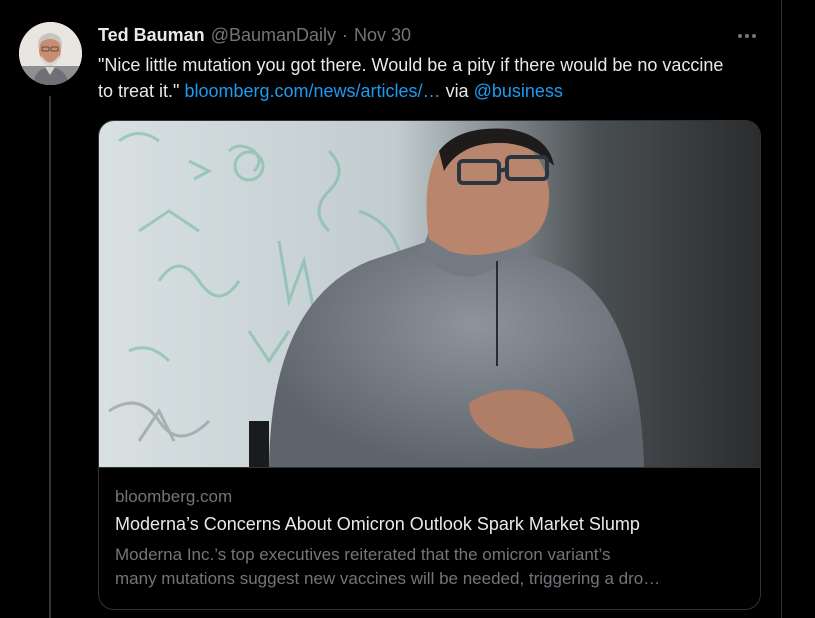  I want to click on user-handle: @BaumanDaily, so click(273, 35).